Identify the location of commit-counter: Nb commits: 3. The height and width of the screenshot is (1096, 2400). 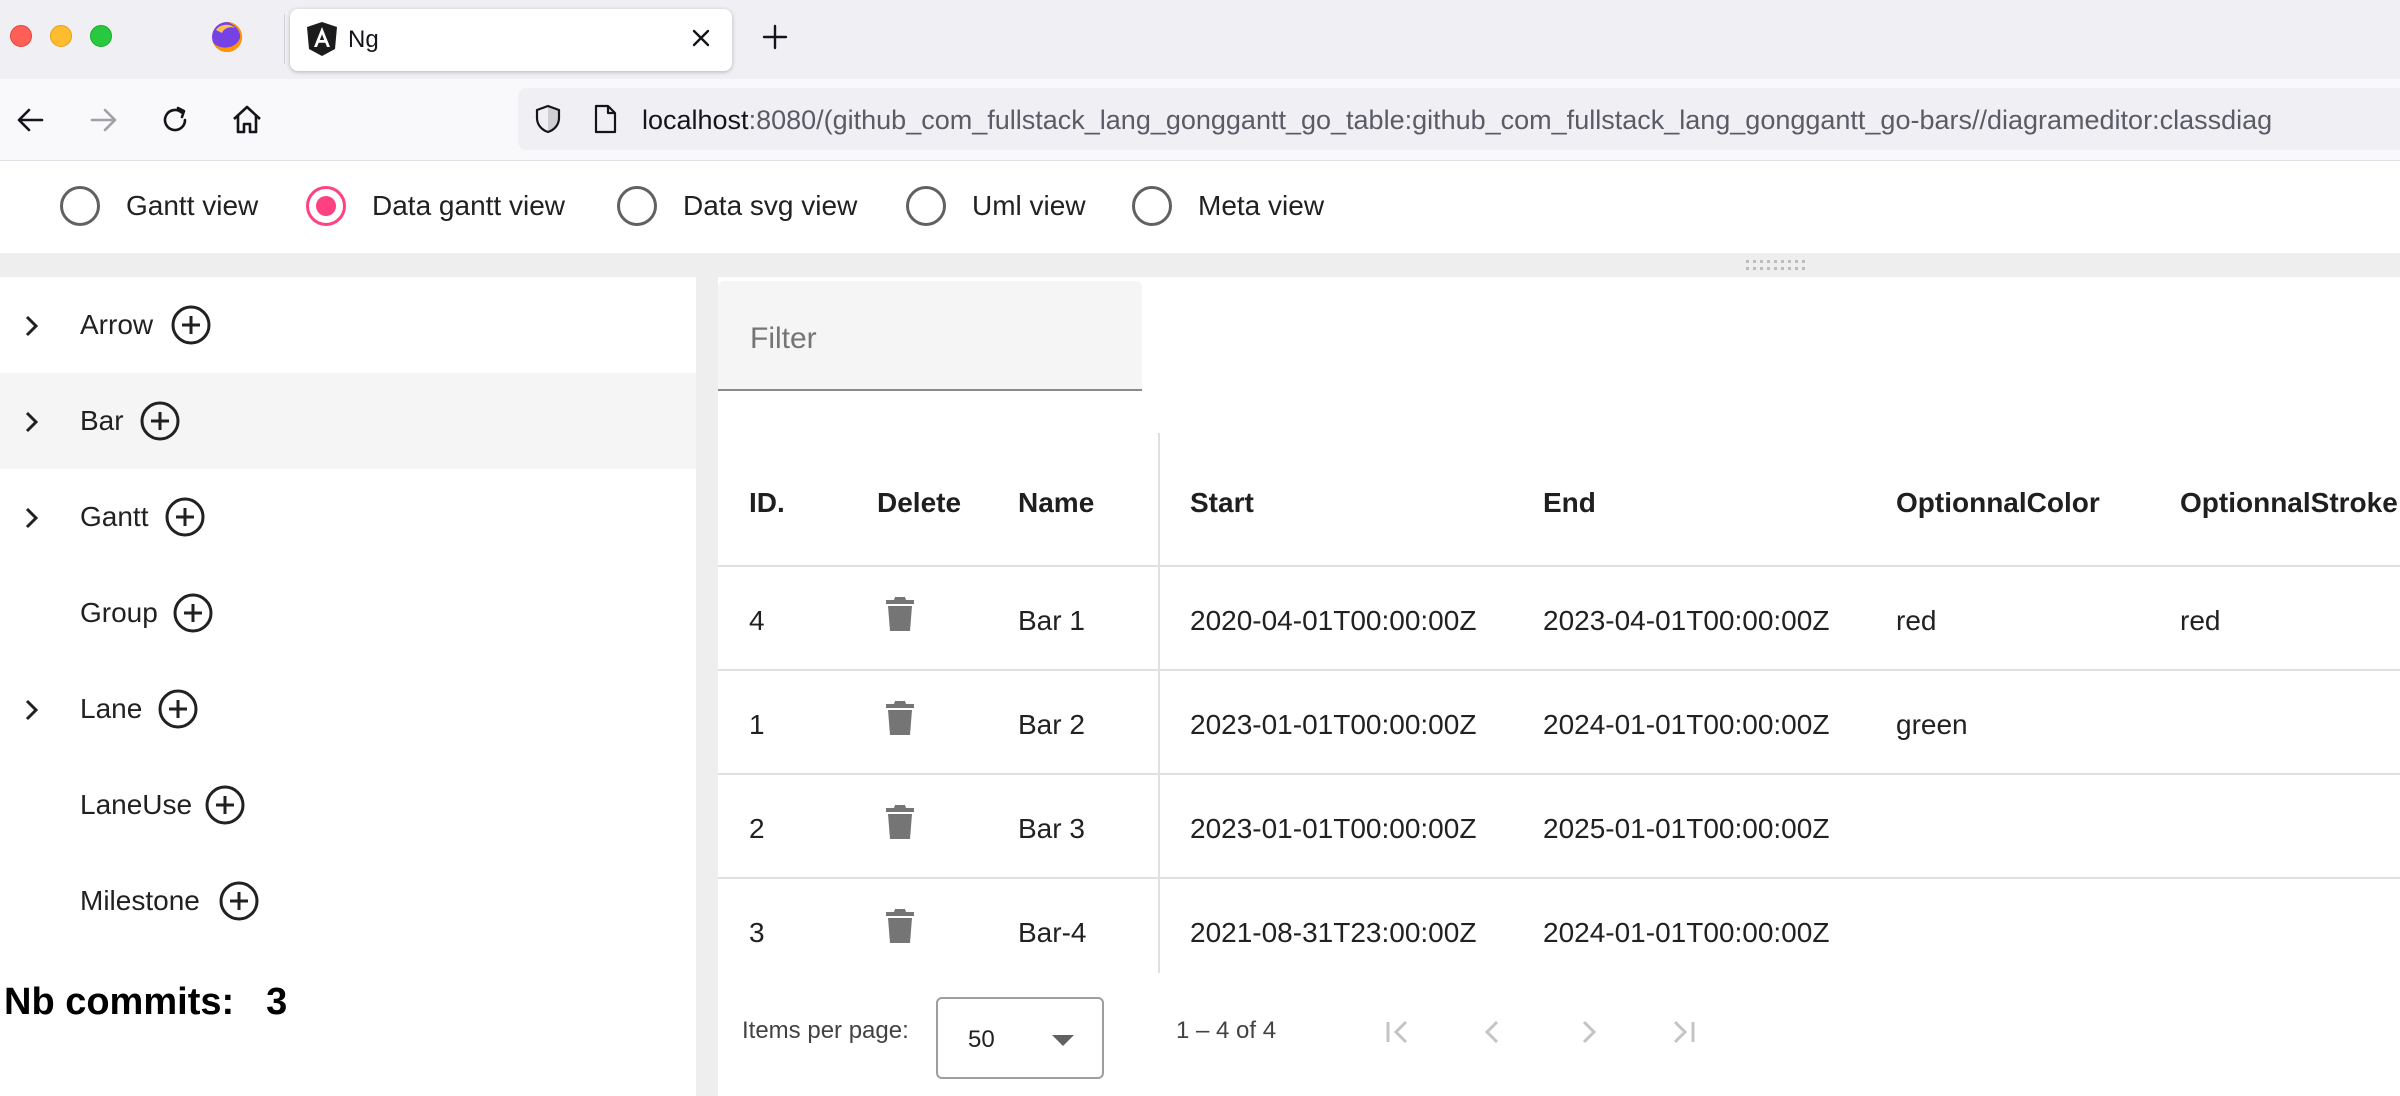
(145, 1002).